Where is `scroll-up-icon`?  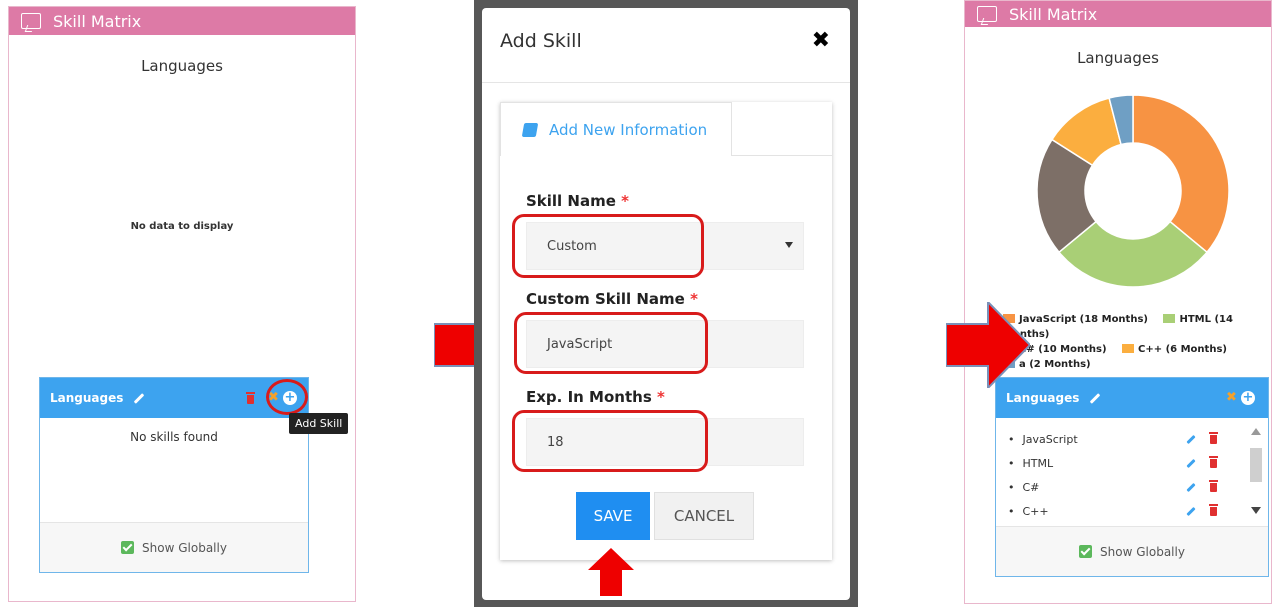
scroll-up-icon is located at coordinates (1256, 431).